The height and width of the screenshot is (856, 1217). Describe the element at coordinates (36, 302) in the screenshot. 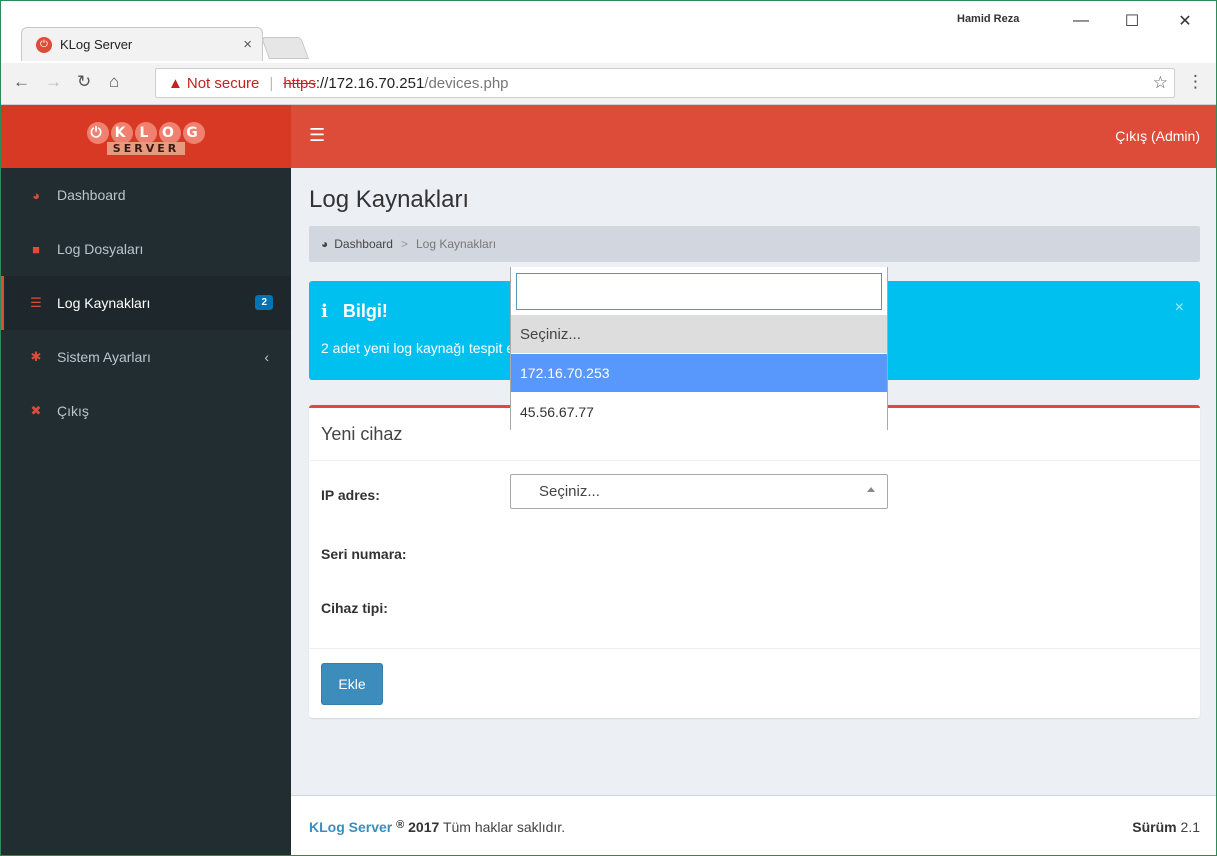

I see `server-icon: ☰` at that location.